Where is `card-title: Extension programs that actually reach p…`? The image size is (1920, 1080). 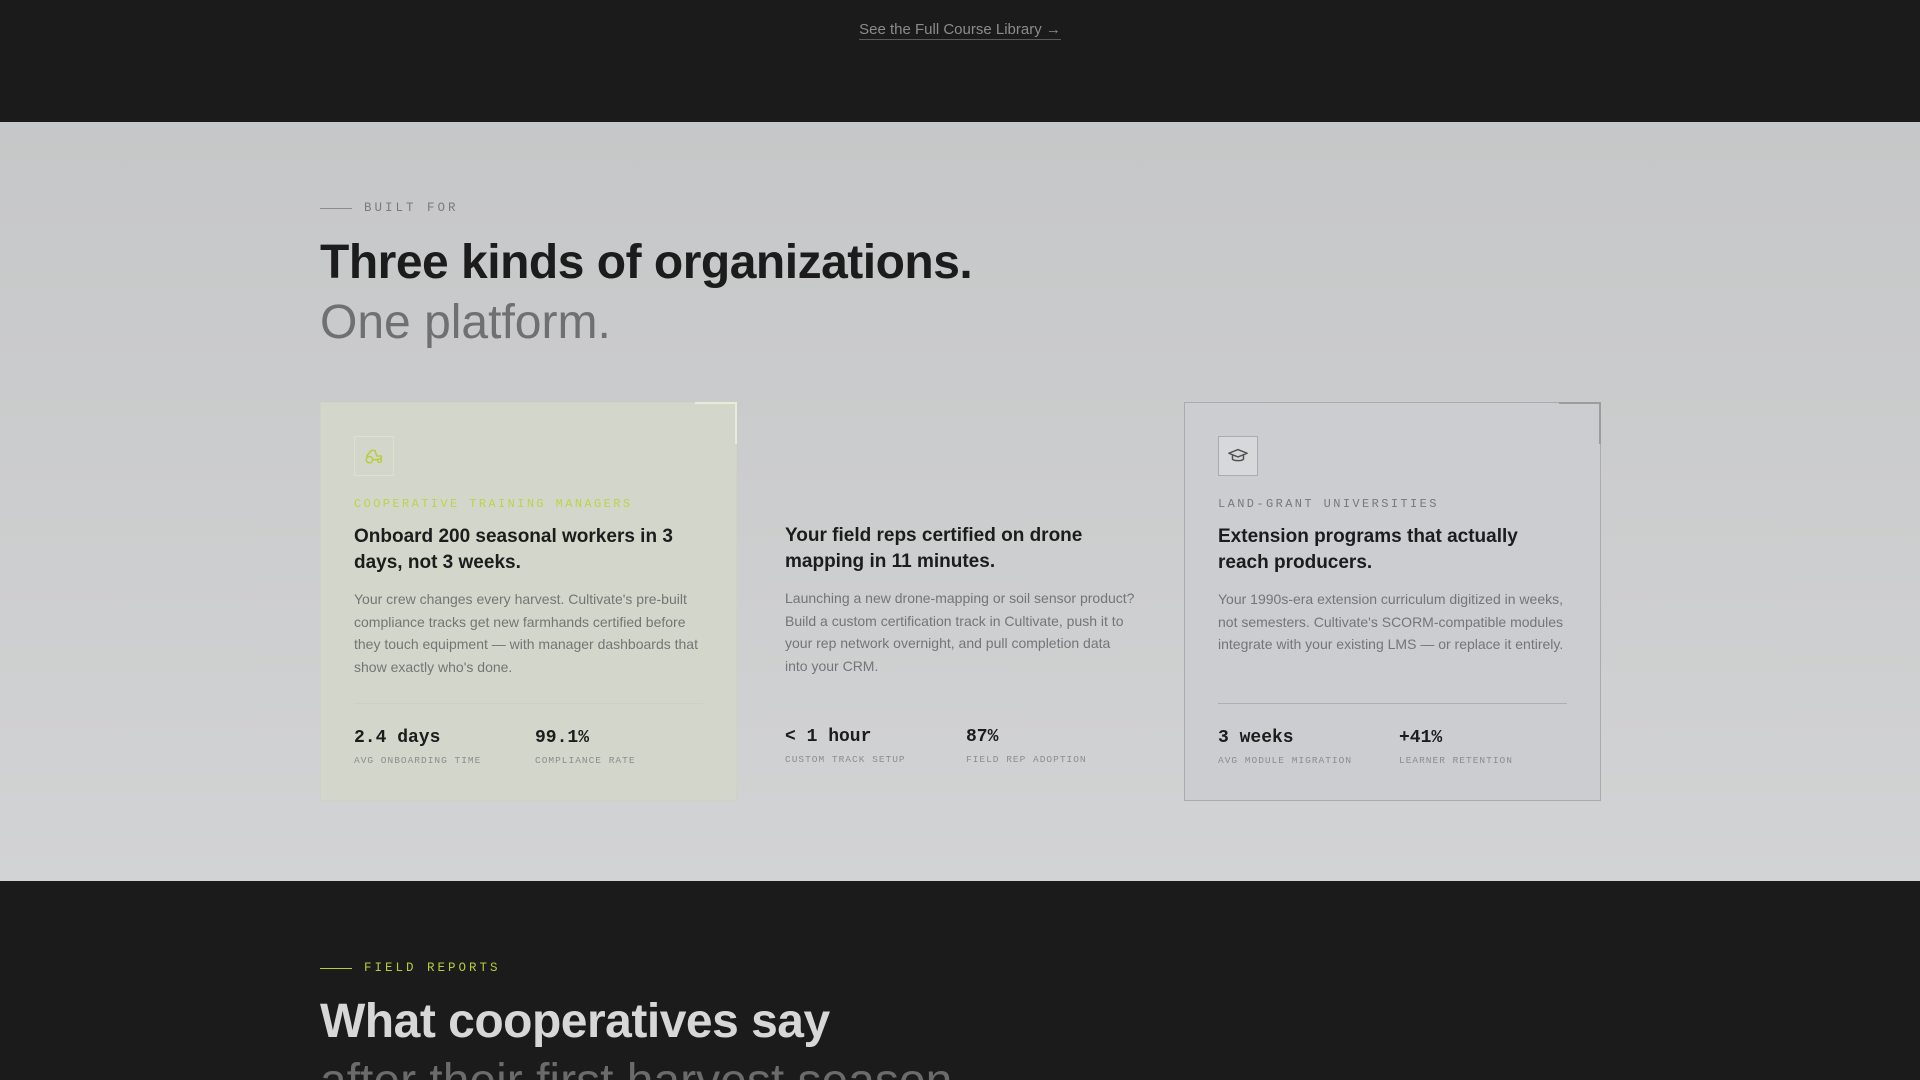 card-title: Extension programs that actually reach p… is located at coordinates (1368, 549).